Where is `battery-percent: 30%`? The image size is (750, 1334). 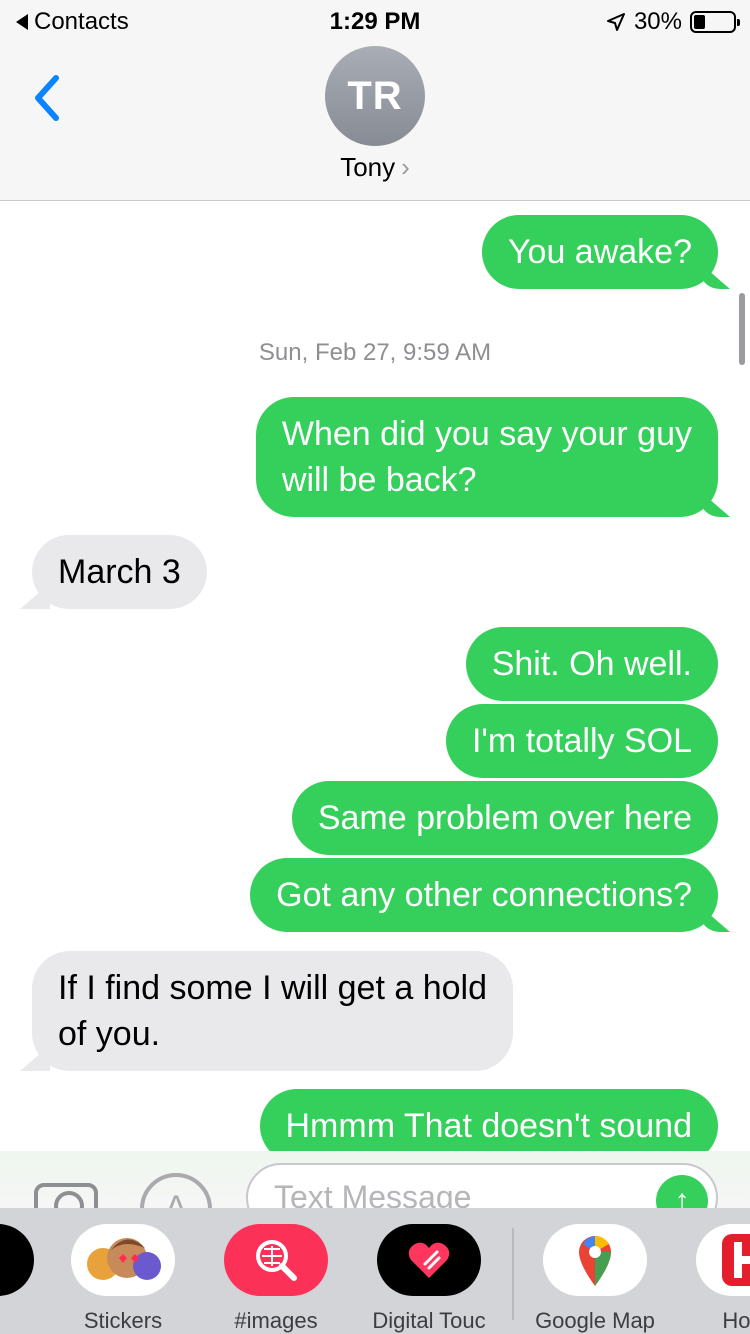
battery-percent: 30% is located at coordinates (657, 21).